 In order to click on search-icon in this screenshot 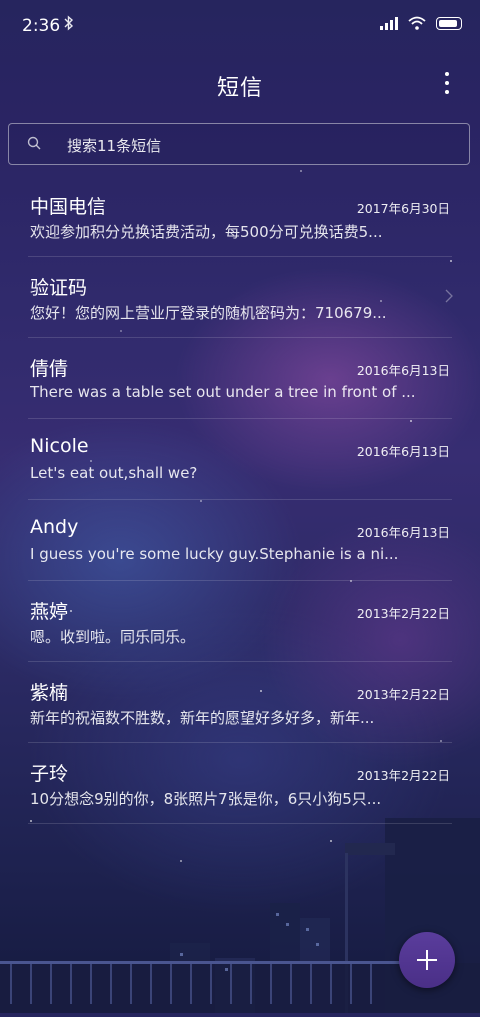, I will do `click(34, 143)`.